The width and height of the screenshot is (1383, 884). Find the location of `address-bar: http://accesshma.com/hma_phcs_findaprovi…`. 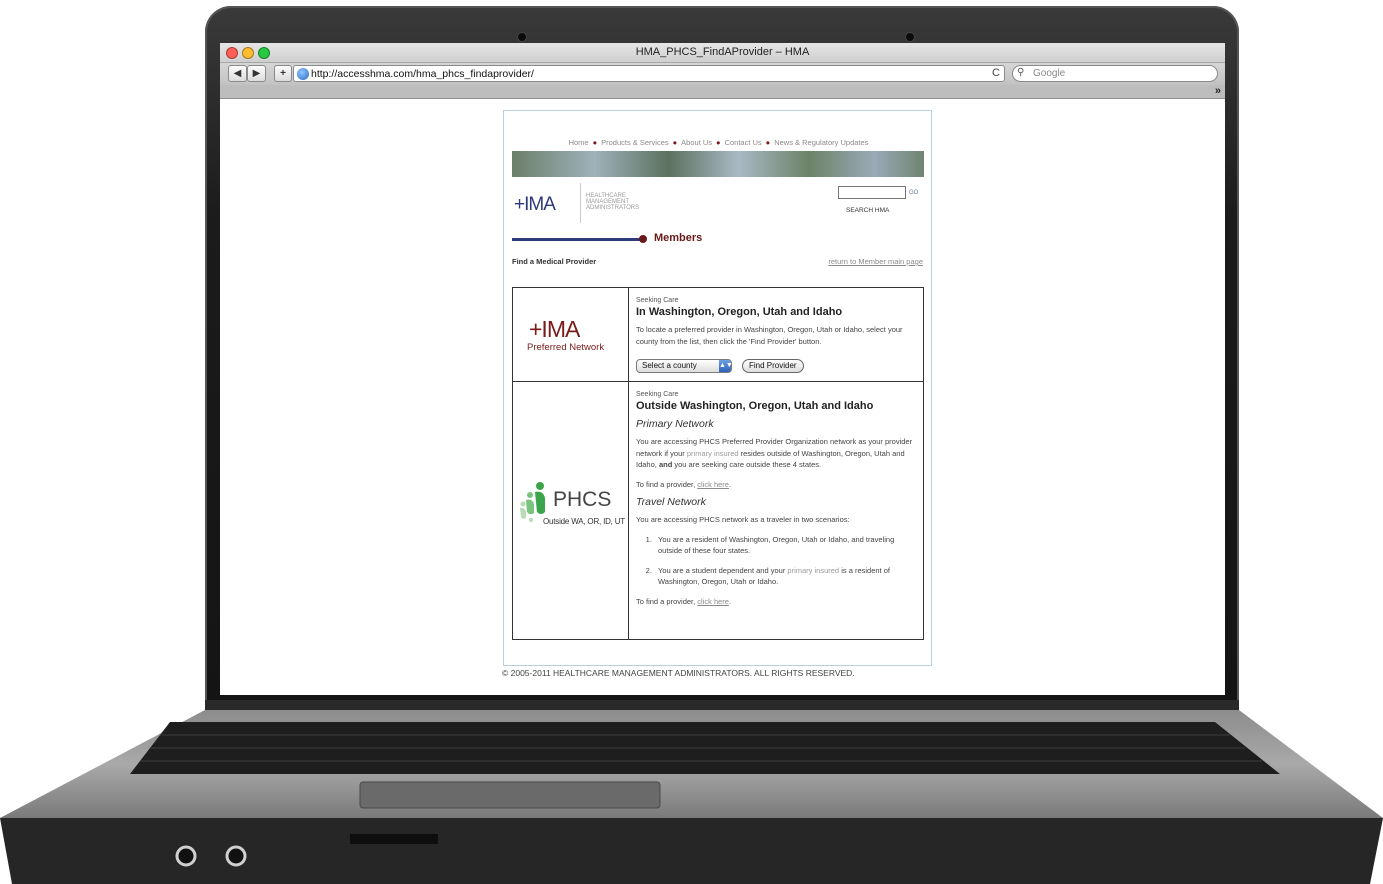

address-bar: http://accesshma.com/hma_phcs_findaprovi… is located at coordinates (649, 73).